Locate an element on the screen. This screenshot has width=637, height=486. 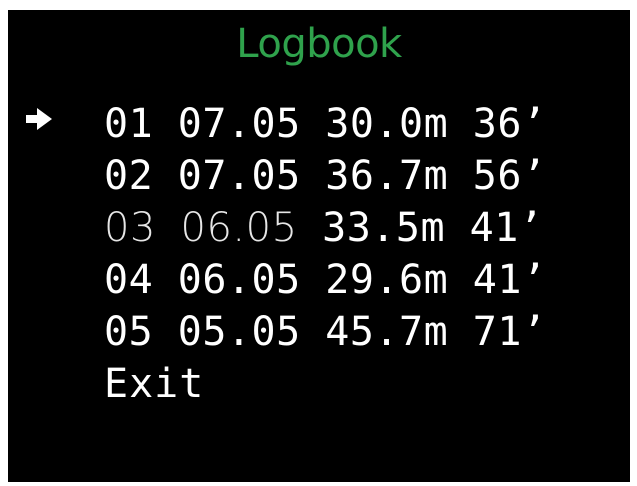
entry-number: 01 is located at coordinates (129, 124).